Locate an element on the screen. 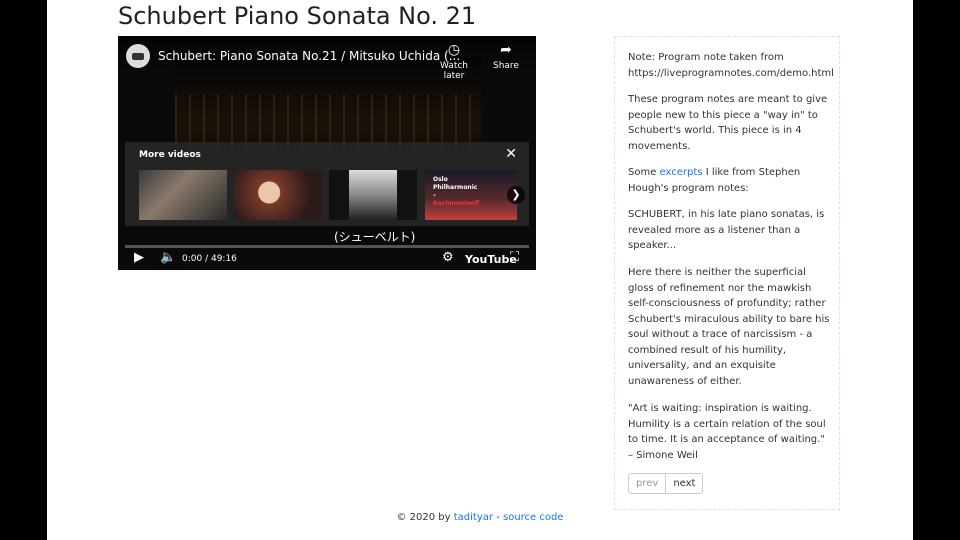 The height and width of the screenshot is (540, 960). footer-text: © 2020 by is located at coordinates (425, 517).